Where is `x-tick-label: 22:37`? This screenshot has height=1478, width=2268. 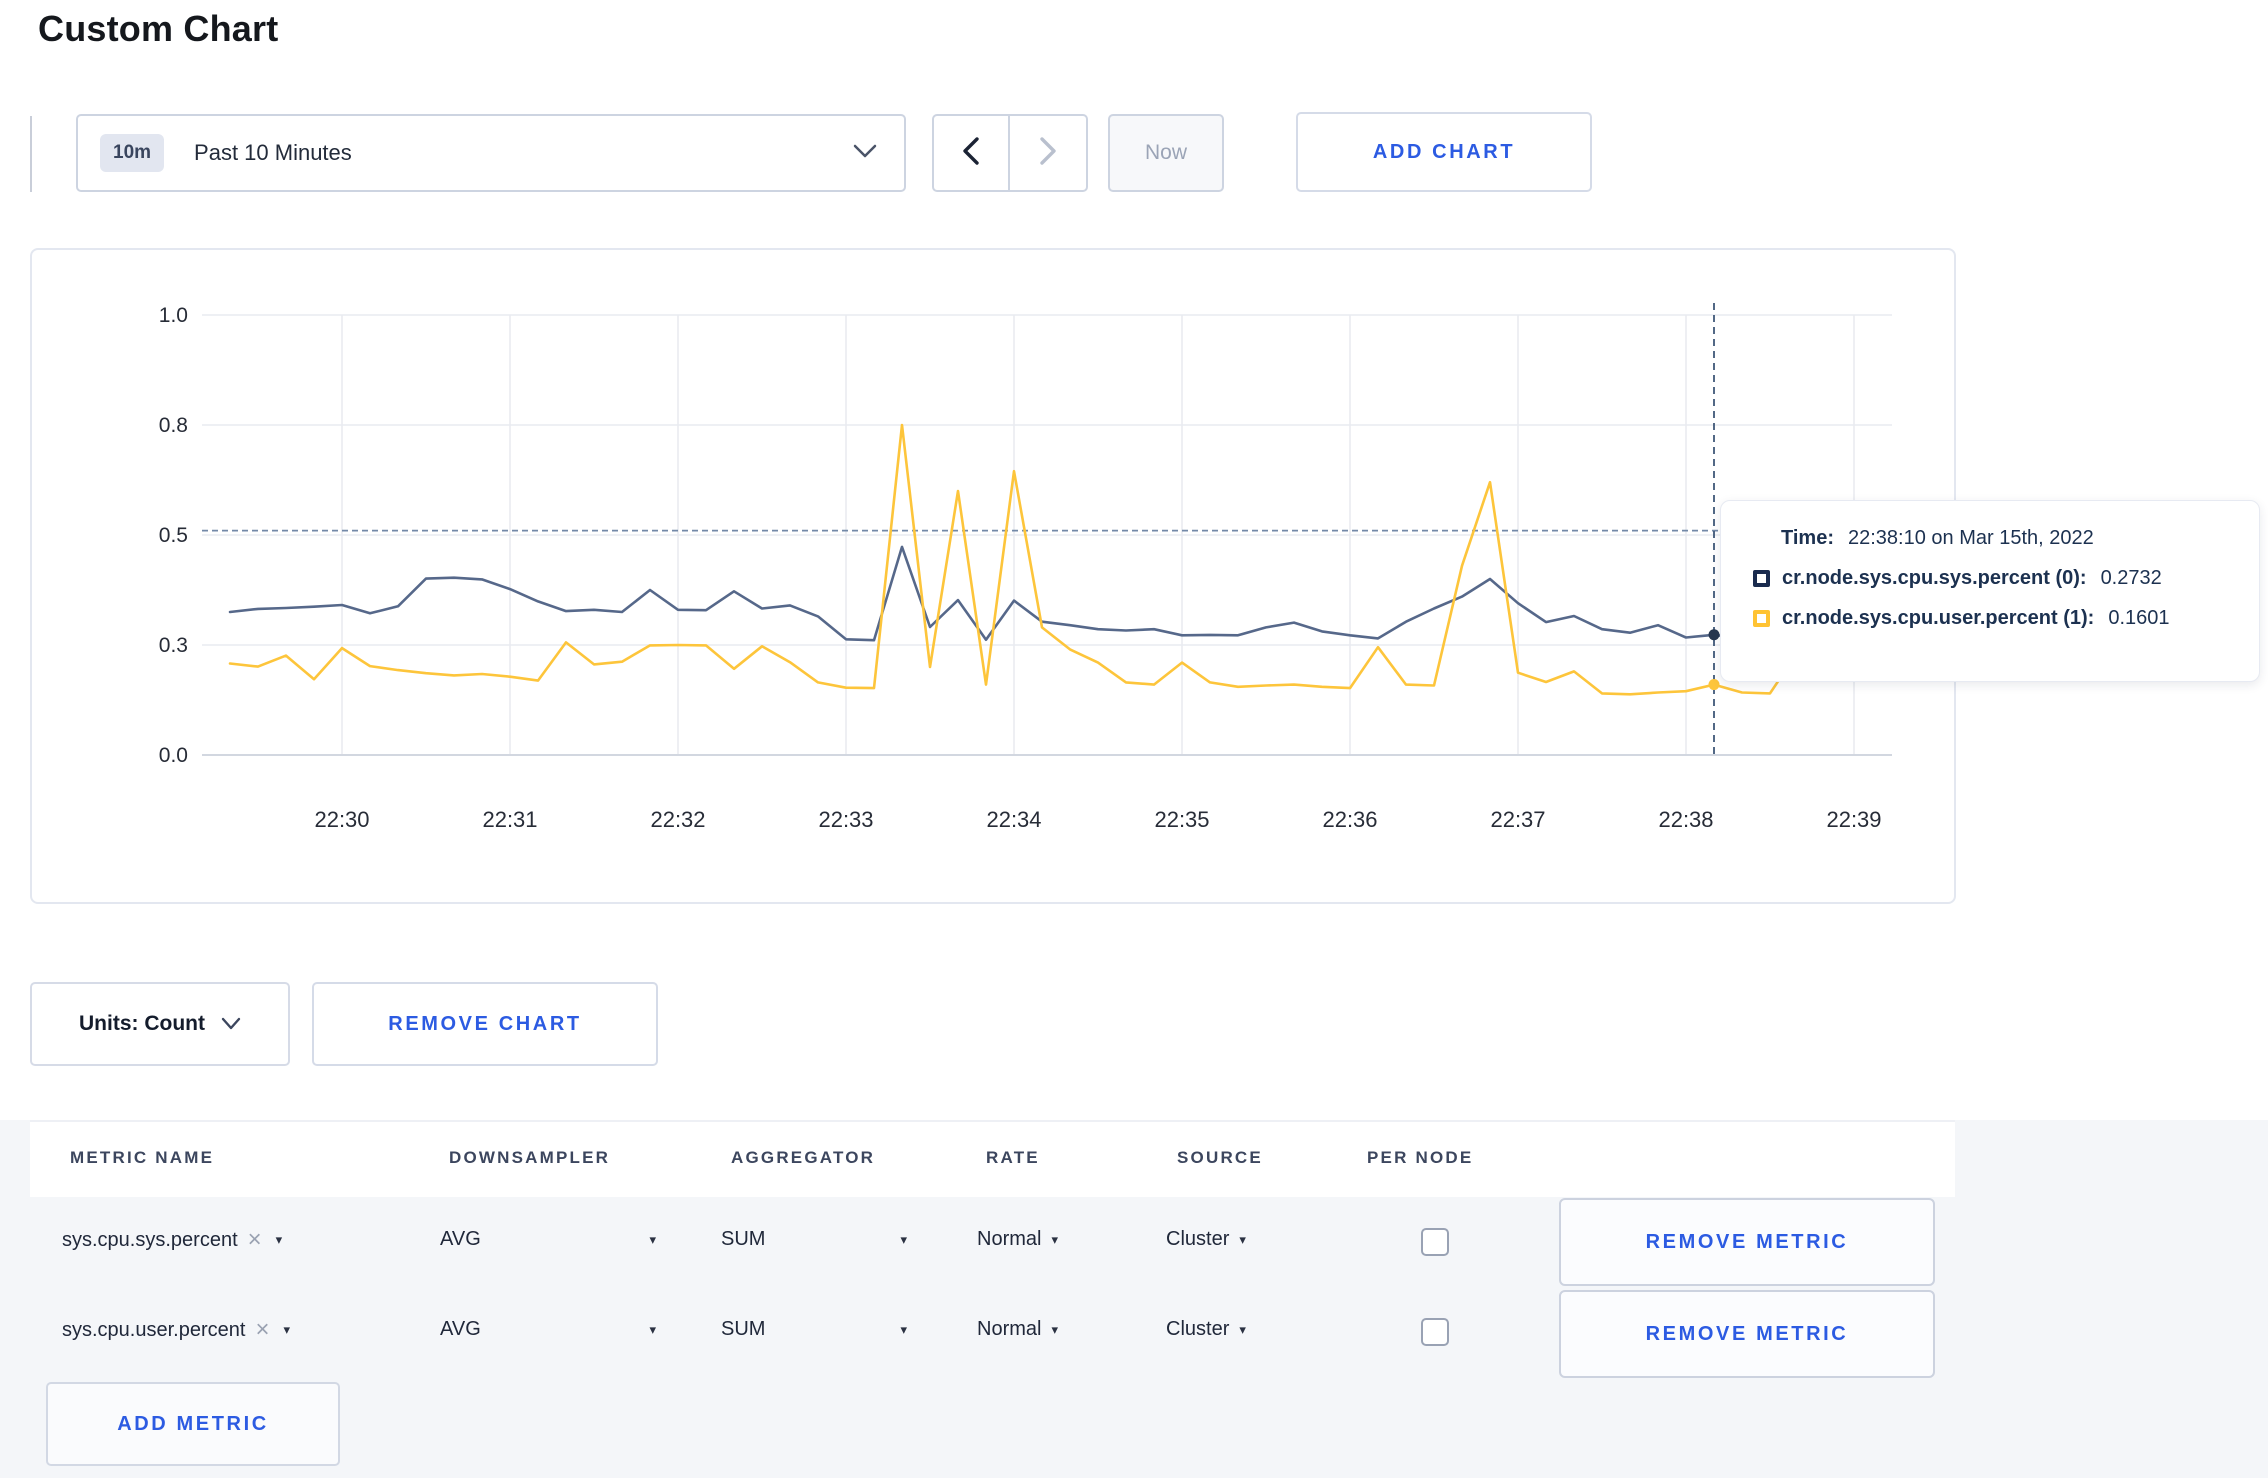
x-tick-label: 22:37 is located at coordinates (1517, 819).